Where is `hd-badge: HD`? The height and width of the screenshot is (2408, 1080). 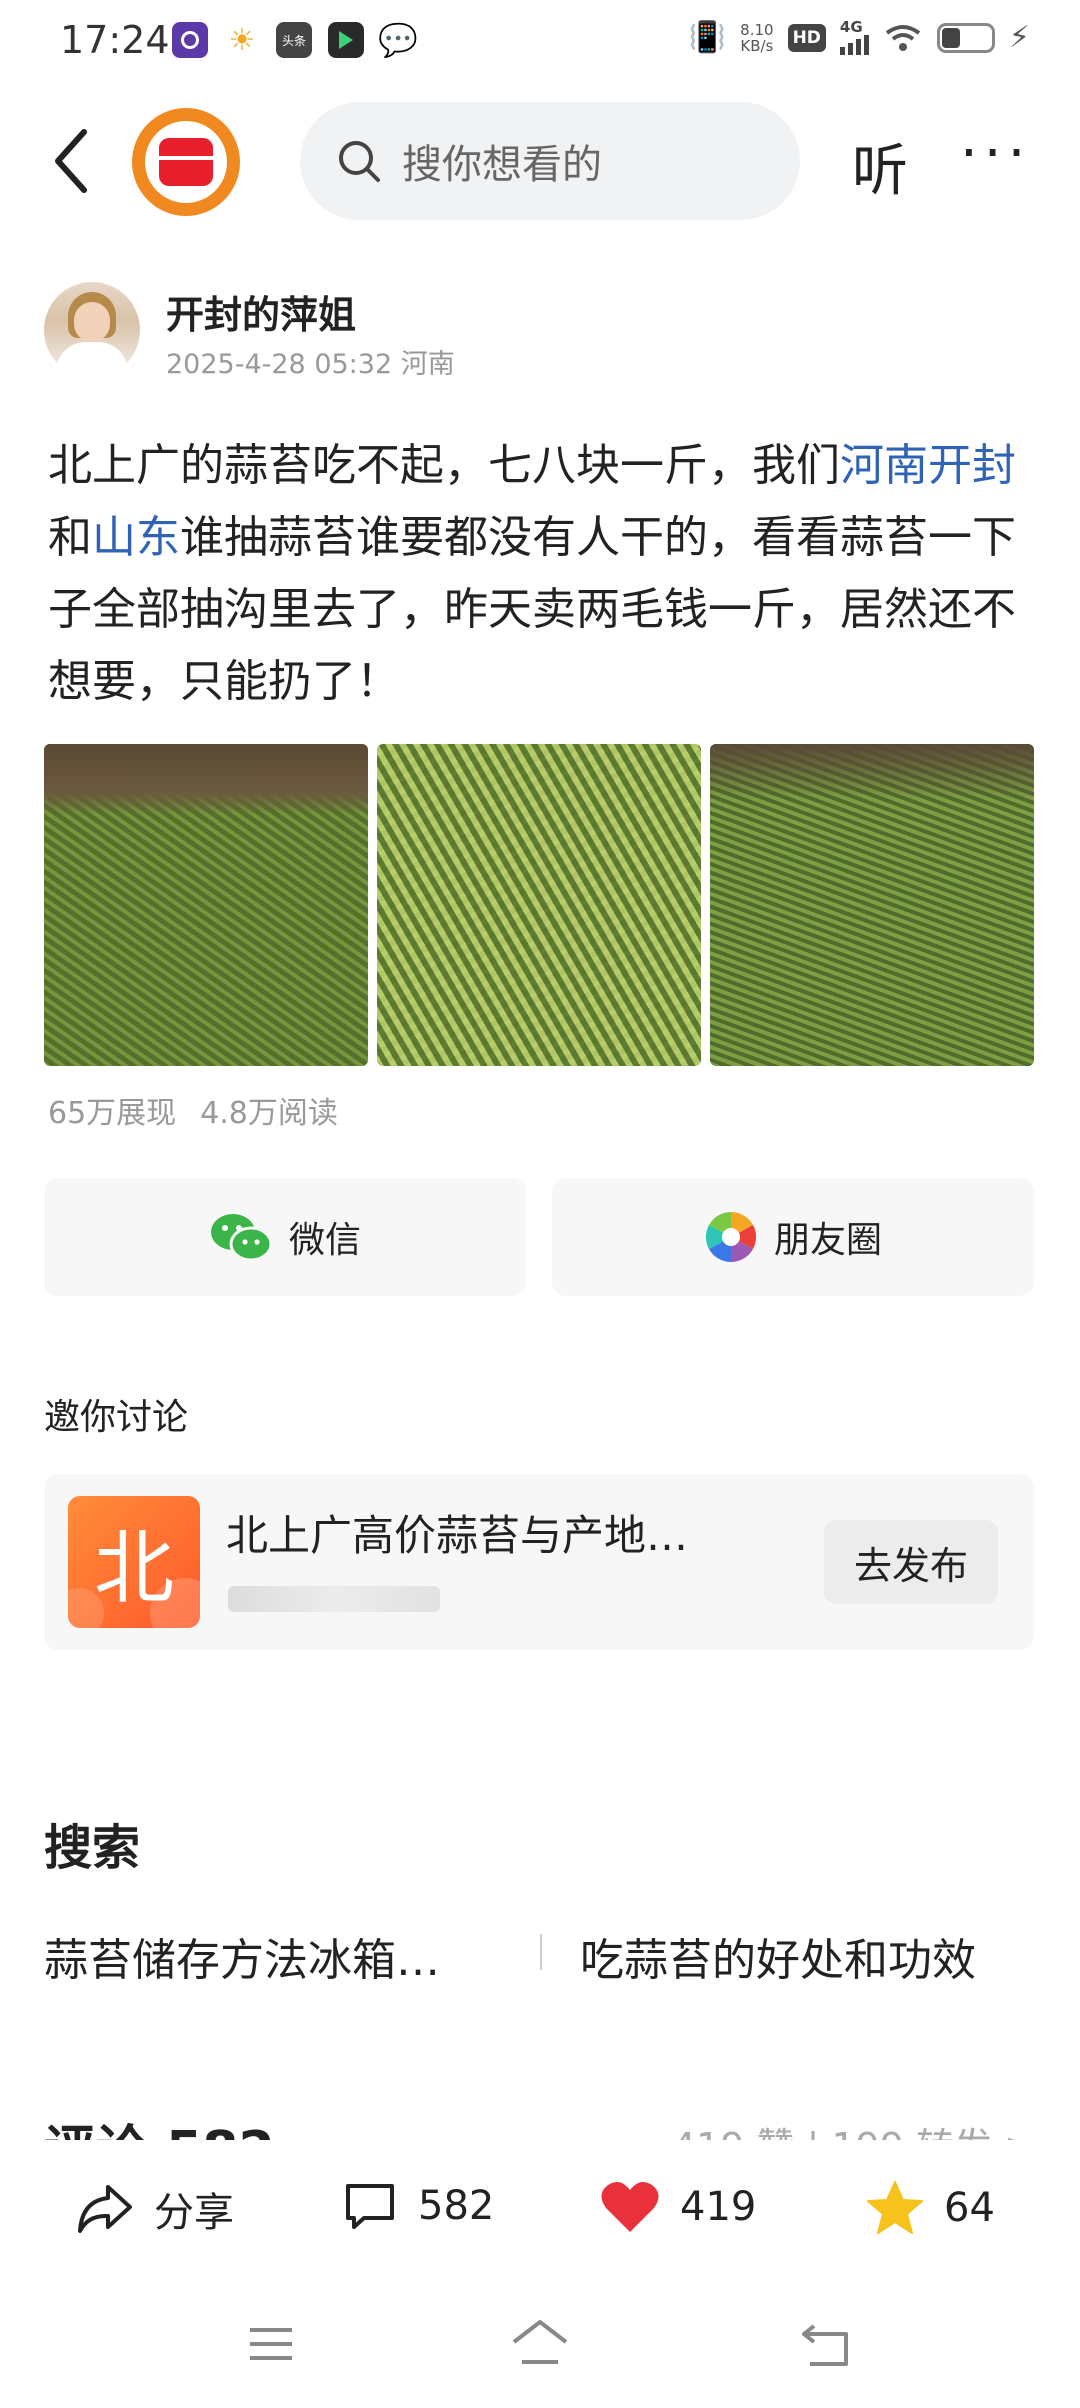 hd-badge: HD is located at coordinates (806, 37).